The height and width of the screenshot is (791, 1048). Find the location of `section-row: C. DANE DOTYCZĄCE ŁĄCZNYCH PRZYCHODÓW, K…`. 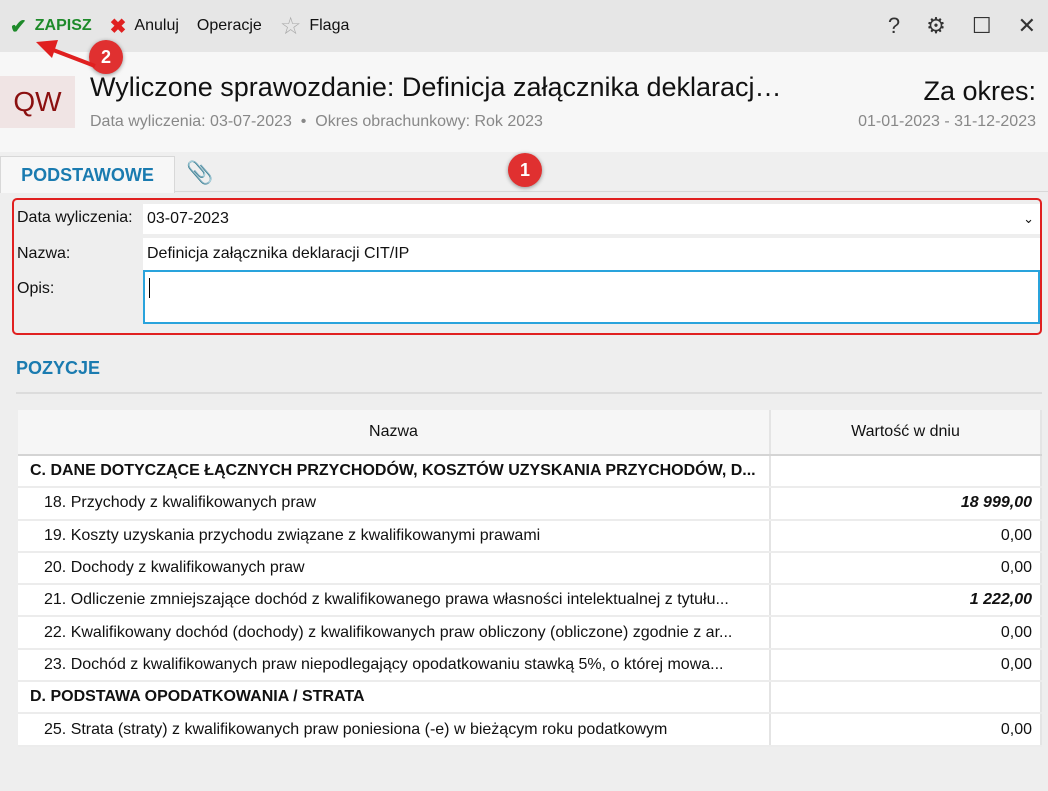

section-row: C. DANE DOTYCZĄCE ŁĄCZNYCH PRZYCHODÓW, K… is located at coordinates (530, 472).